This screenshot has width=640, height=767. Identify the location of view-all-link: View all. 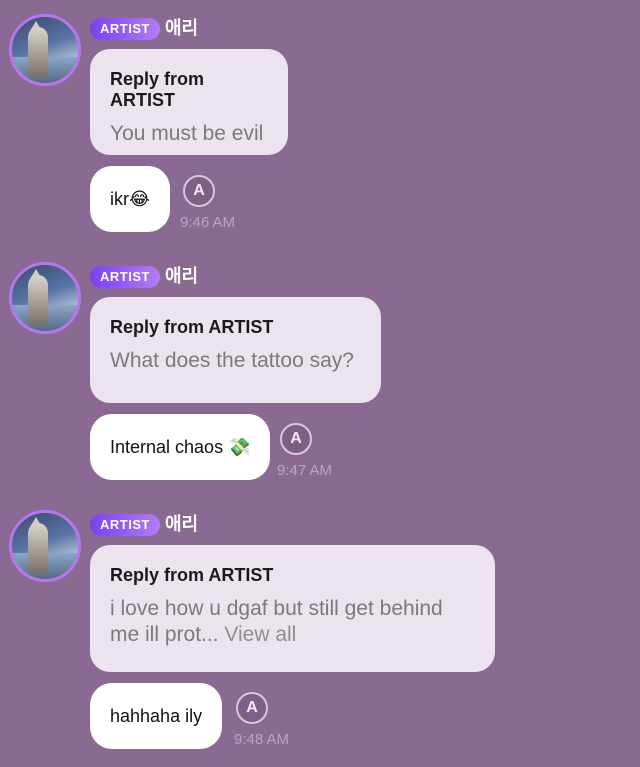
(257, 634).